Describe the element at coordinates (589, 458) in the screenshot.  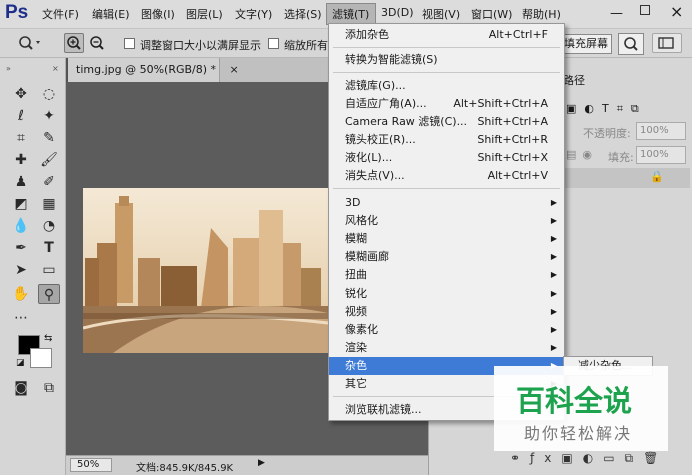
I see `layer-actions-icons: ⚭ƒx▣◐▭⧉🗑` at that location.